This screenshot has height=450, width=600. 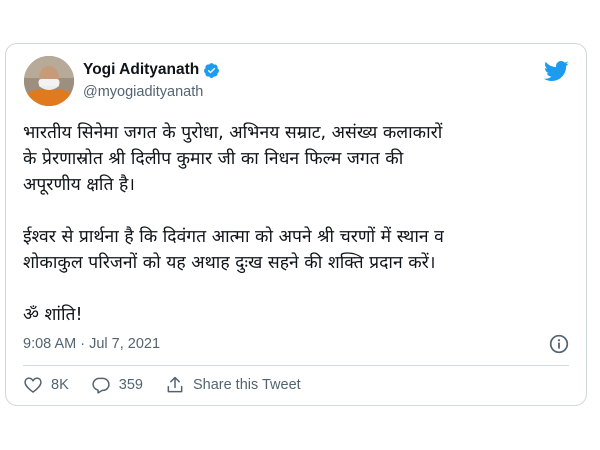 What do you see at coordinates (33, 385) in the screenshot?
I see `heart-icon` at bounding box center [33, 385].